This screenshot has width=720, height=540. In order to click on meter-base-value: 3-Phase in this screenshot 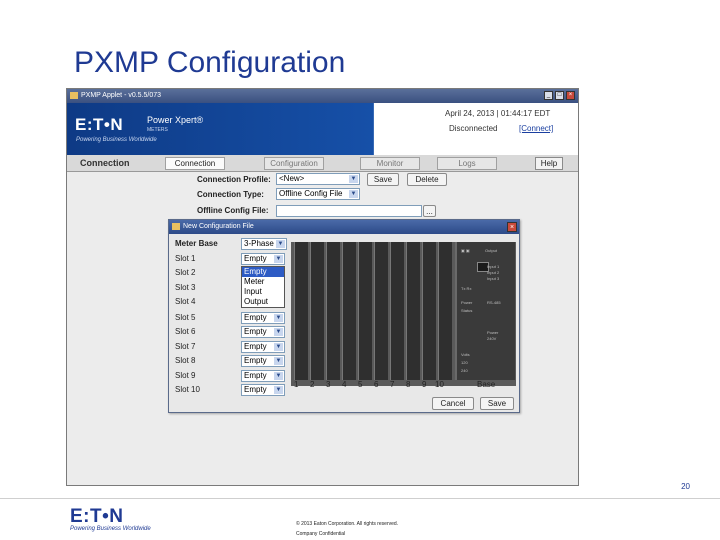, I will do `click(259, 243)`.